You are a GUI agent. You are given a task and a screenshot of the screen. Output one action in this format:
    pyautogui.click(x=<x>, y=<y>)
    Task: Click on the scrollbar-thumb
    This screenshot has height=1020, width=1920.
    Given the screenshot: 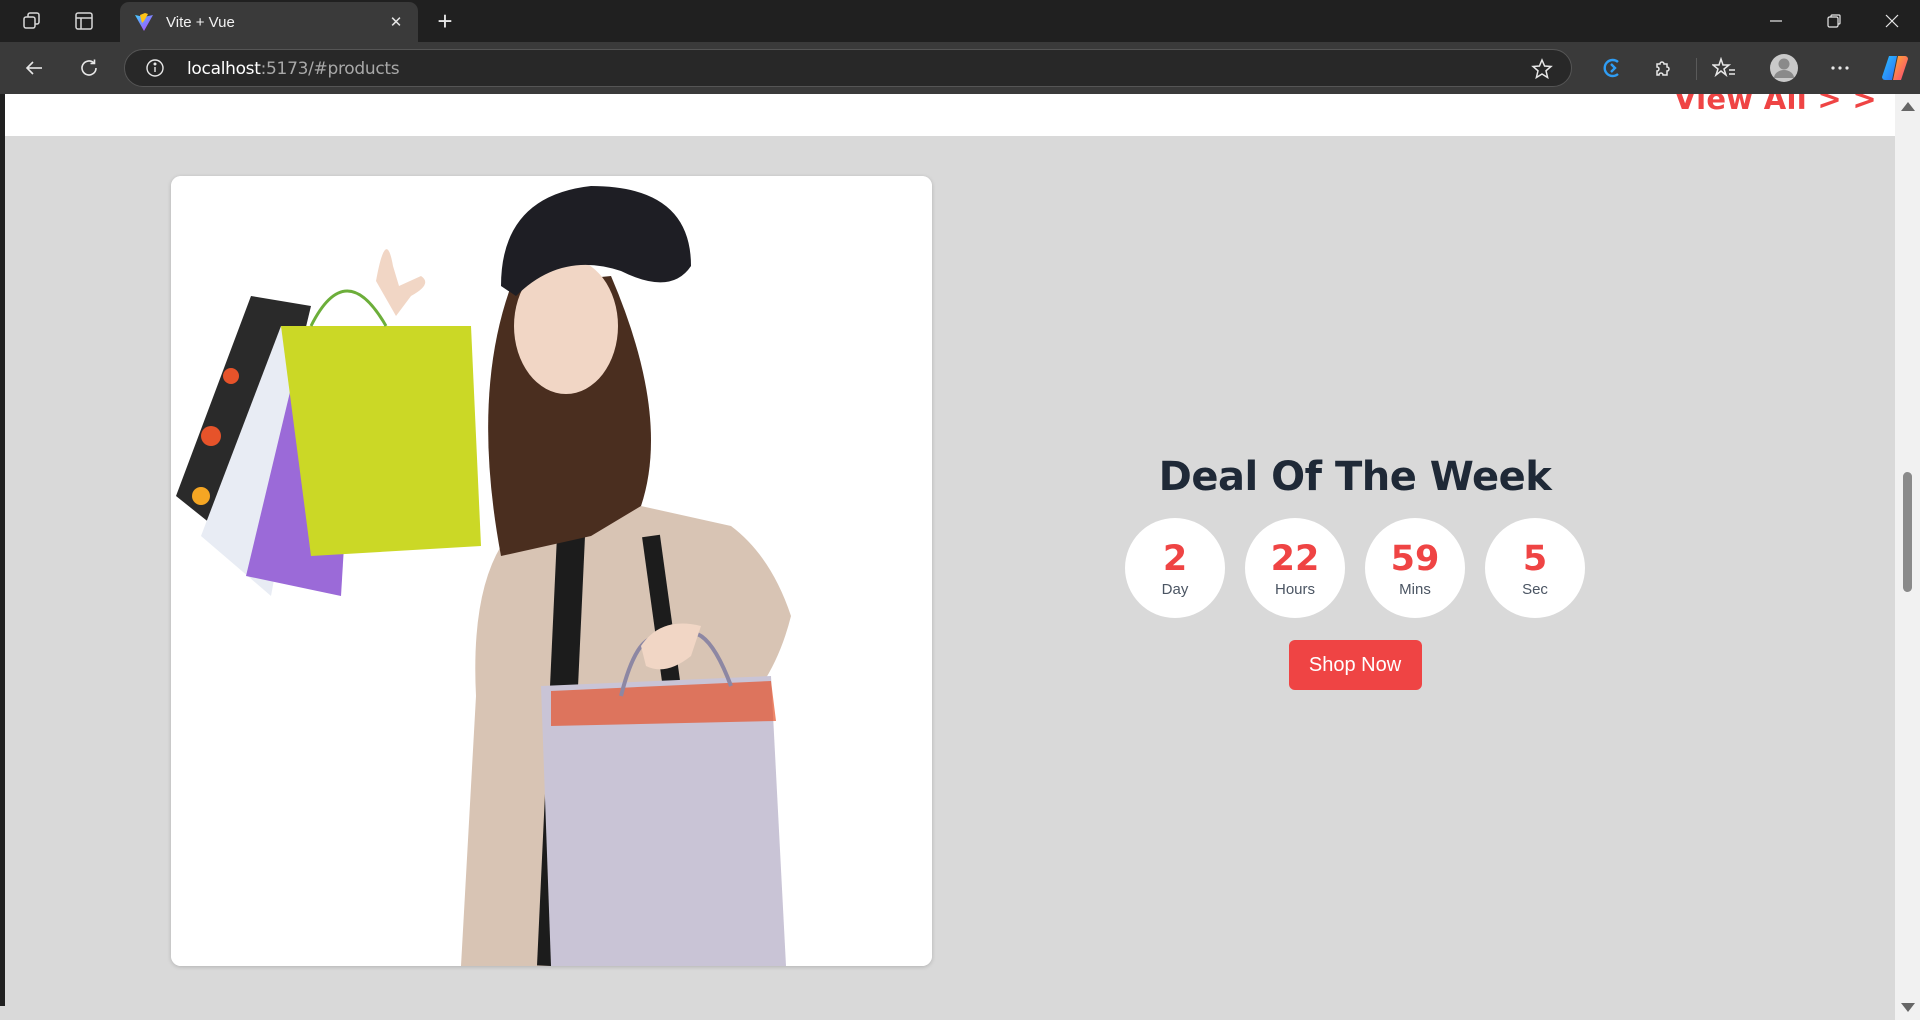 What is the action you would take?
    pyautogui.click(x=1907, y=532)
    